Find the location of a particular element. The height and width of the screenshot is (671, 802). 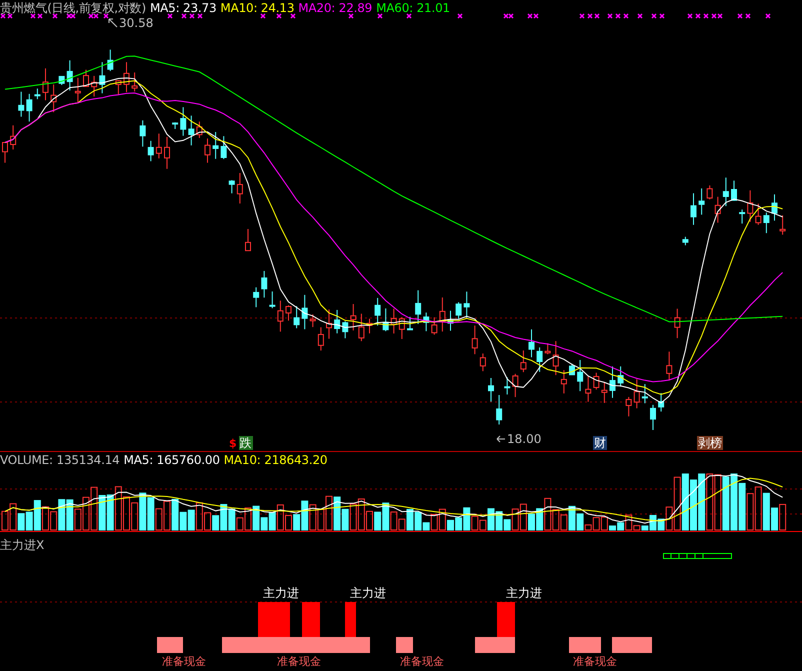

high-price-label: 30.58 is located at coordinates (136, 23).